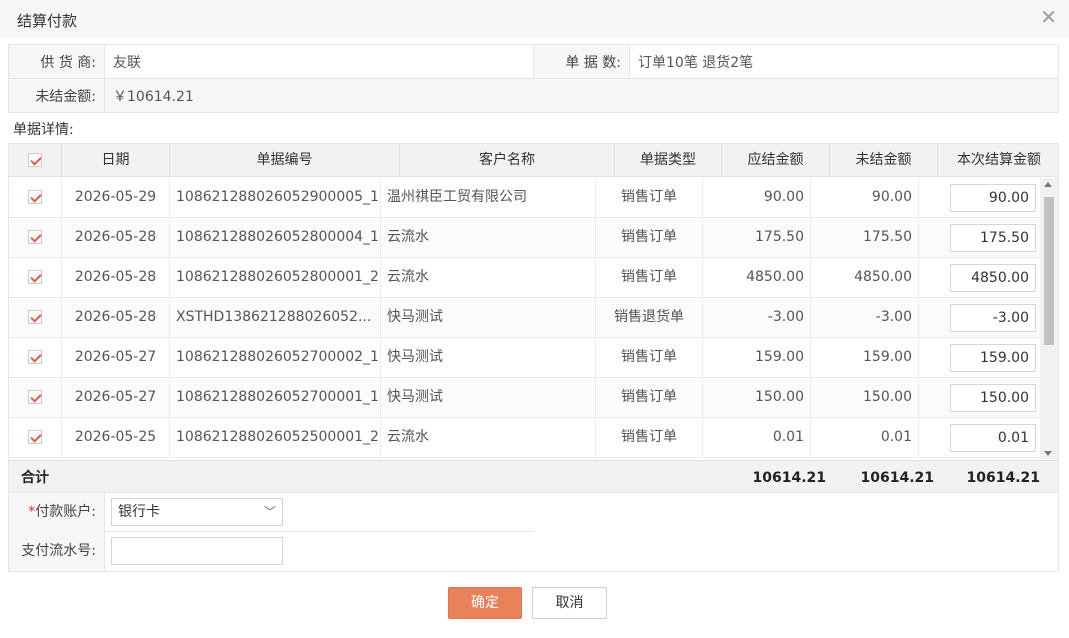 This screenshot has height=638, width=1069. Describe the element at coordinates (998, 160) in the screenshot. I see `col-settle: 本次结算金额` at that location.